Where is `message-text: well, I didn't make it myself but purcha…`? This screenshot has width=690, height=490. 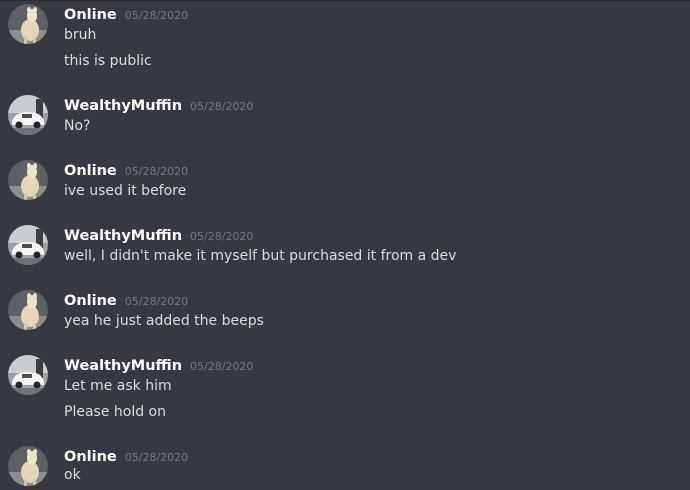
message-text: well, I didn't make it myself but purcha… is located at coordinates (260, 256).